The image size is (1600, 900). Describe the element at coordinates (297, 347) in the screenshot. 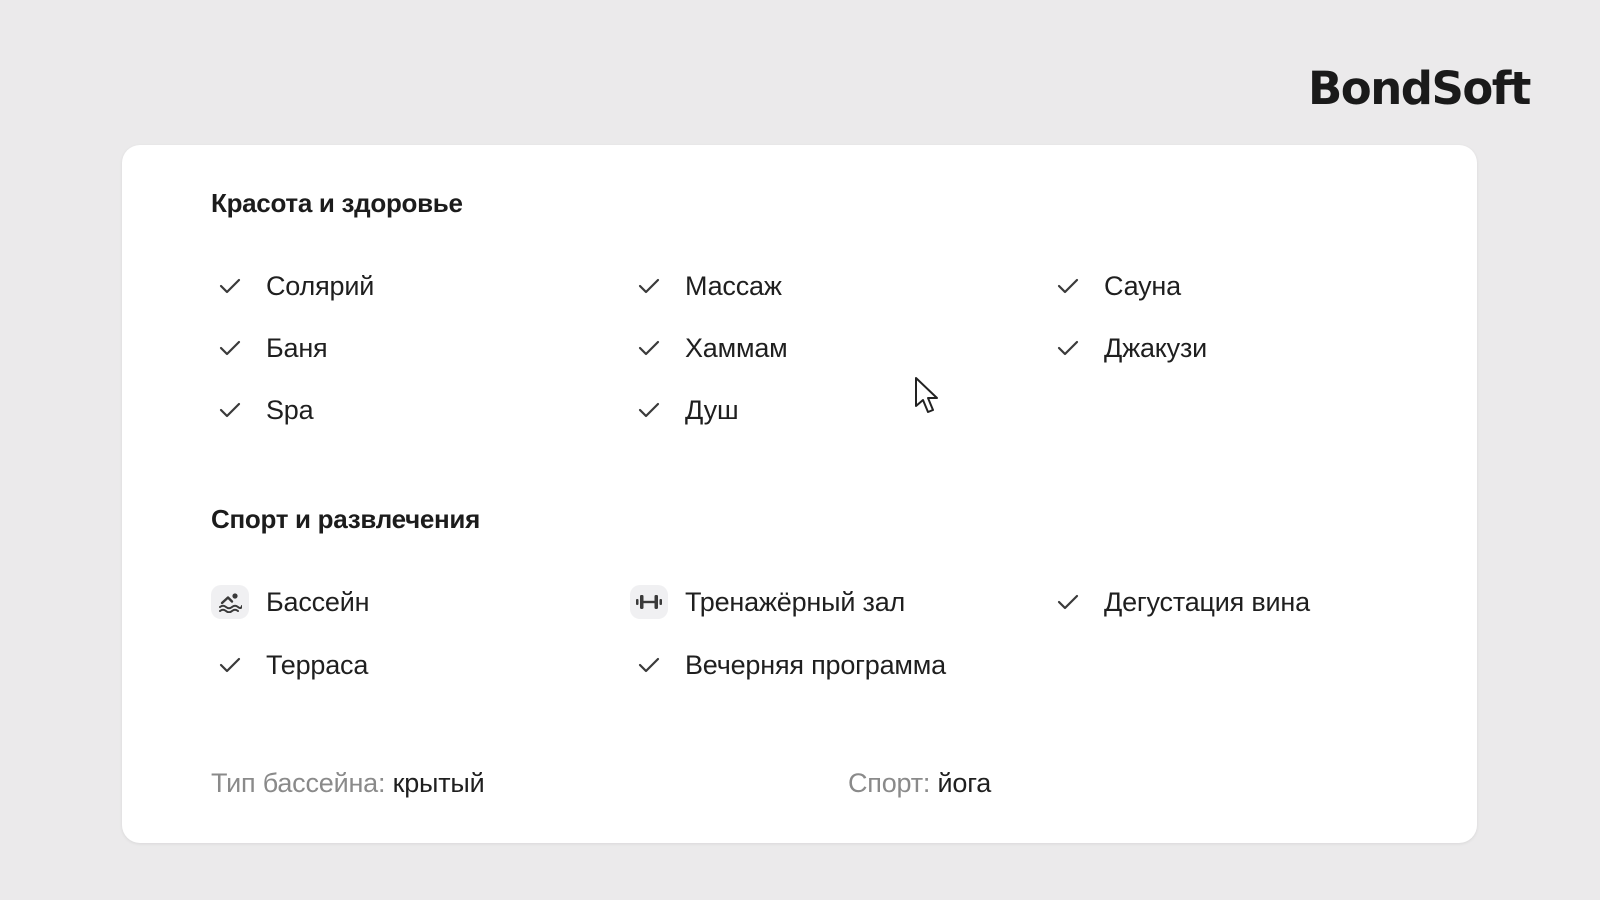

I see `feature-label: Баня` at that location.